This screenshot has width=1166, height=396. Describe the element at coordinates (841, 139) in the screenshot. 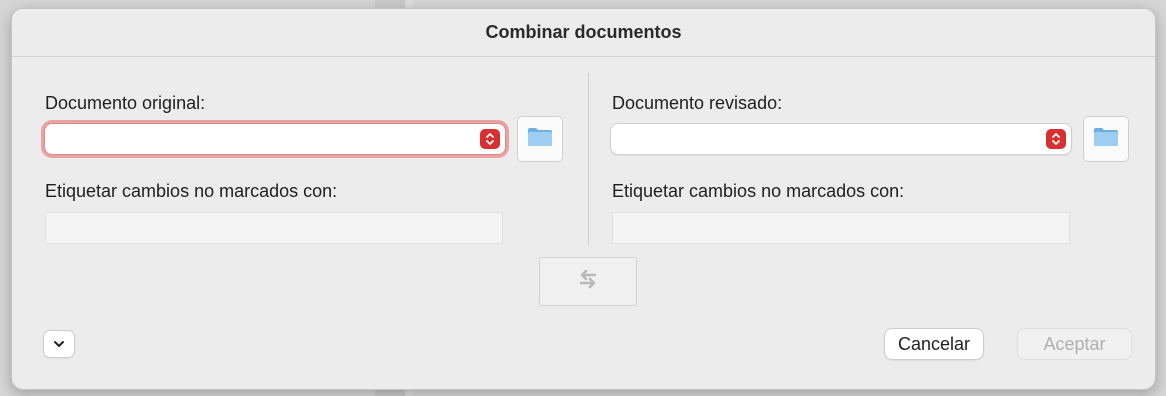

I see `revised-document-combo` at that location.